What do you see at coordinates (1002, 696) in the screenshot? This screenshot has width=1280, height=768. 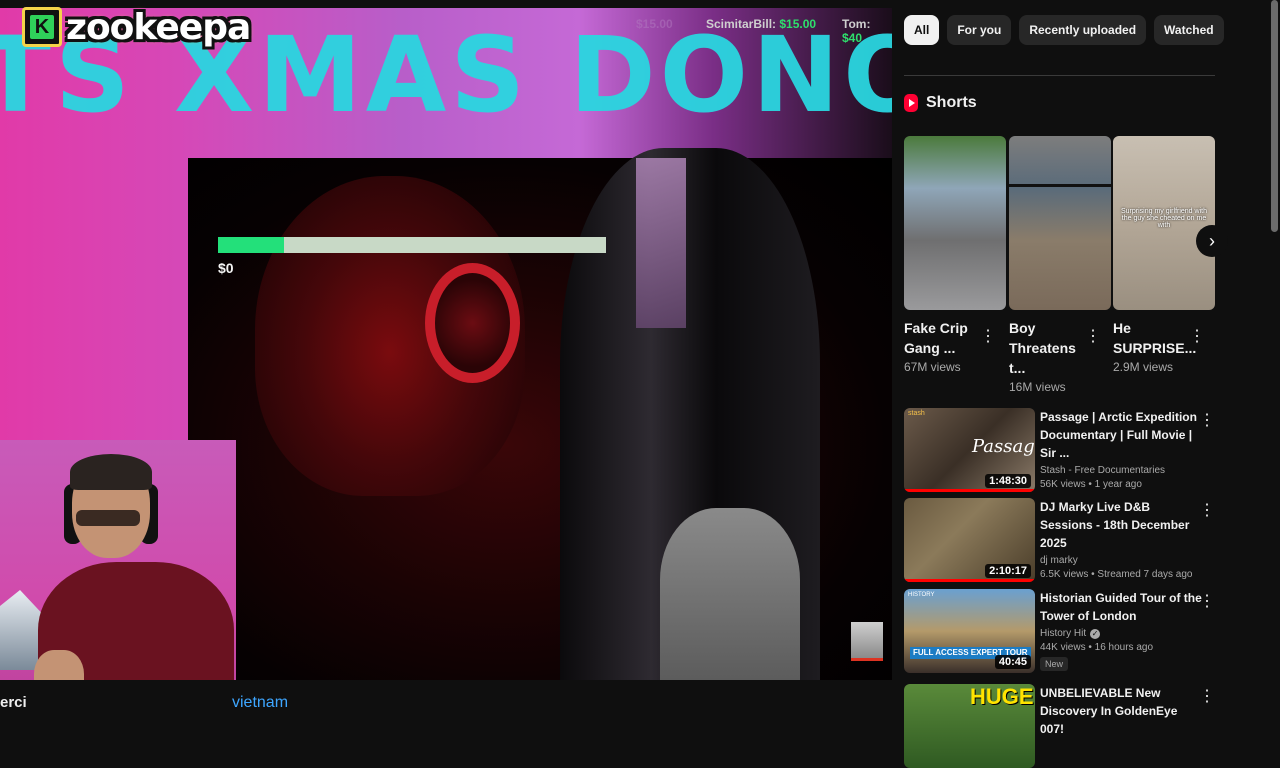 I see `thumbnail-text: HUGE` at bounding box center [1002, 696].